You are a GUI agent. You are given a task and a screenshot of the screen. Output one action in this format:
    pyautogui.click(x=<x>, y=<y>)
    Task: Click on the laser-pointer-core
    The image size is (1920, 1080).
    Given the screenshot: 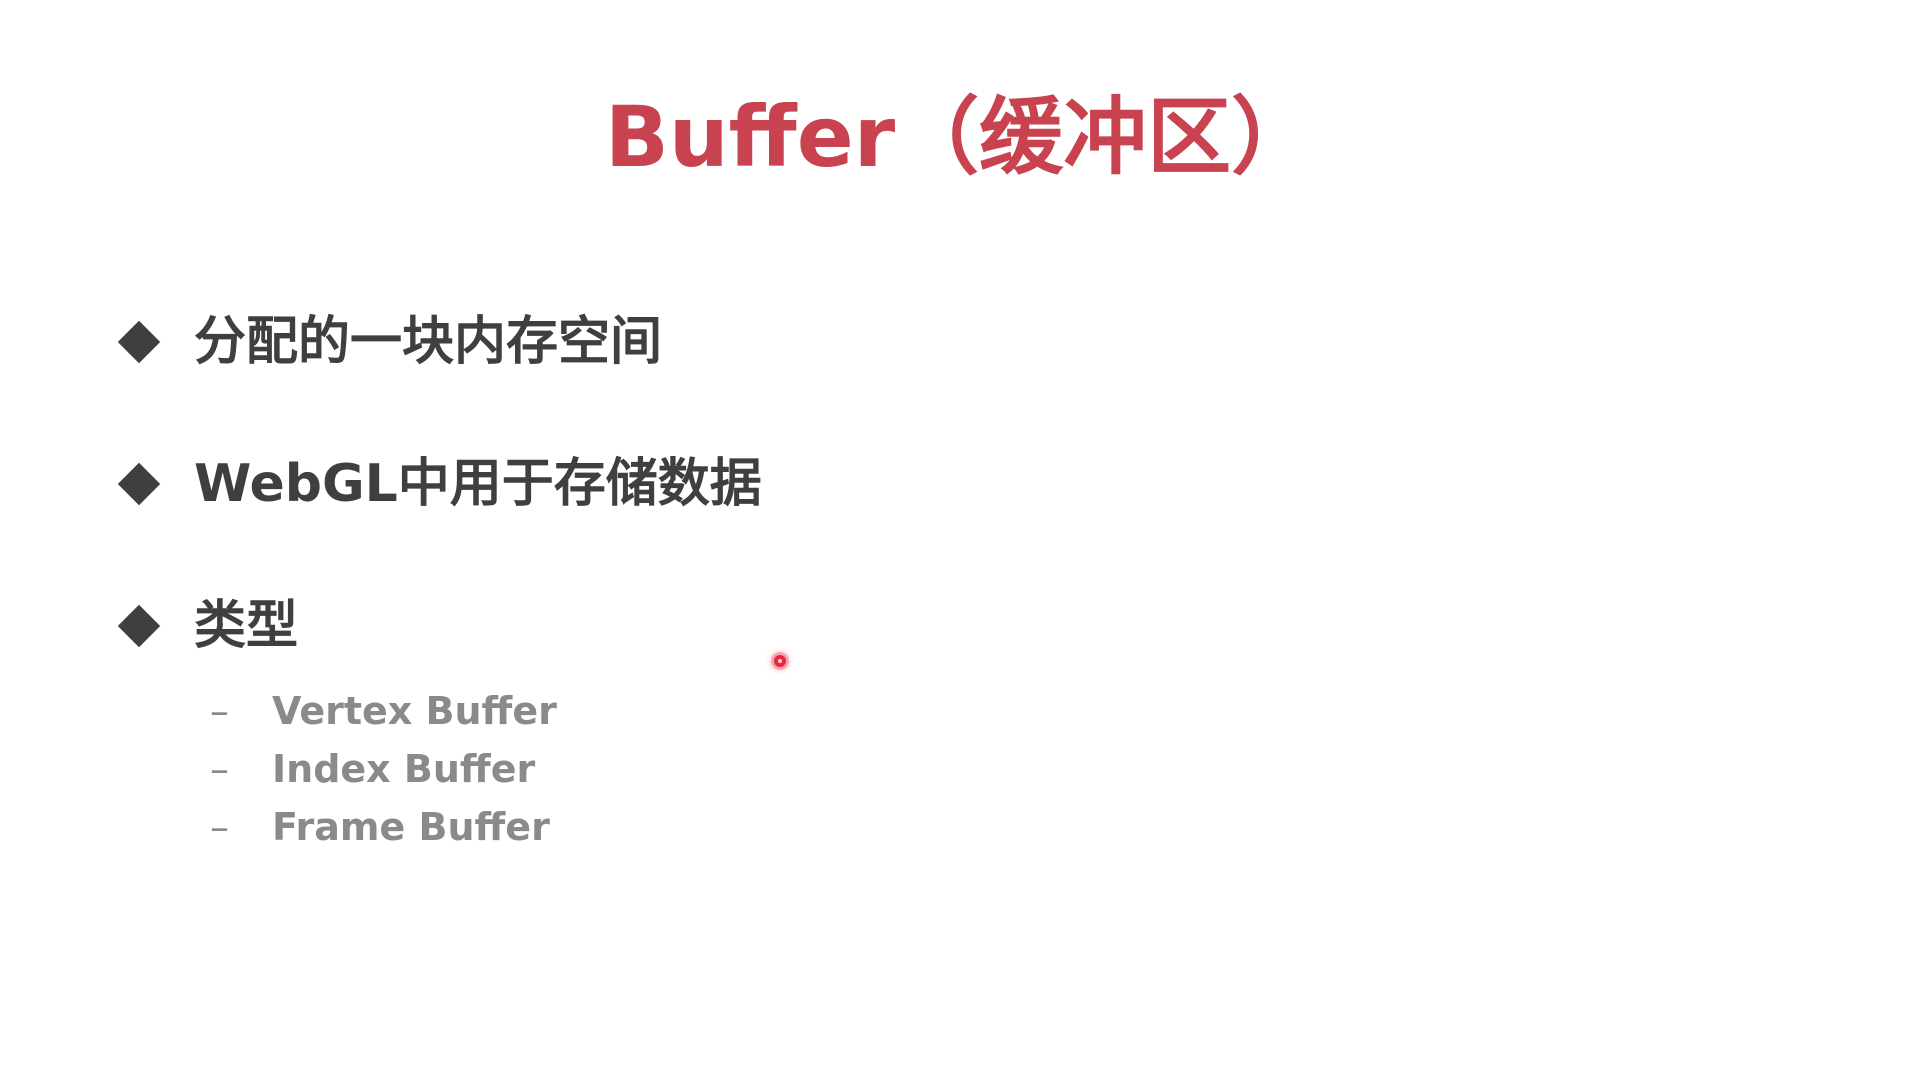 What is the action you would take?
    pyautogui.click(x=780, y=661)
    